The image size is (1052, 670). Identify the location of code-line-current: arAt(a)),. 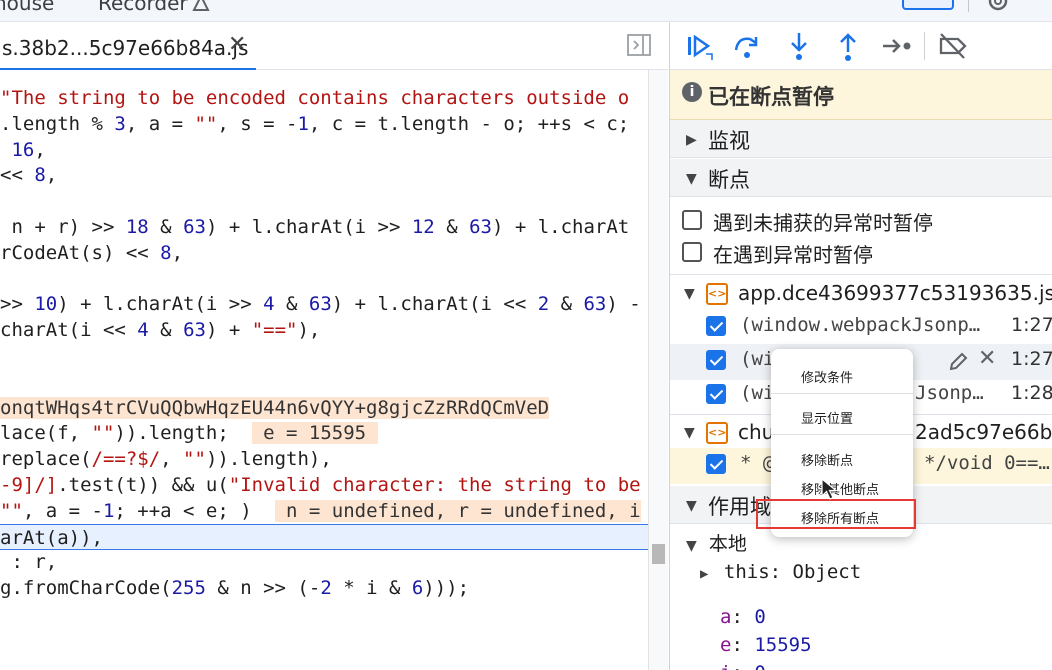
(324, 537).